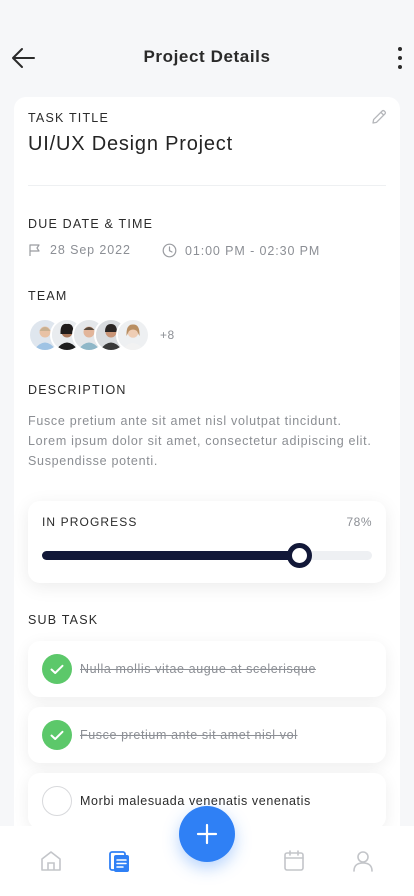  I want to click on progress-card: IN PROGRESS 78%, so click(207, 542).